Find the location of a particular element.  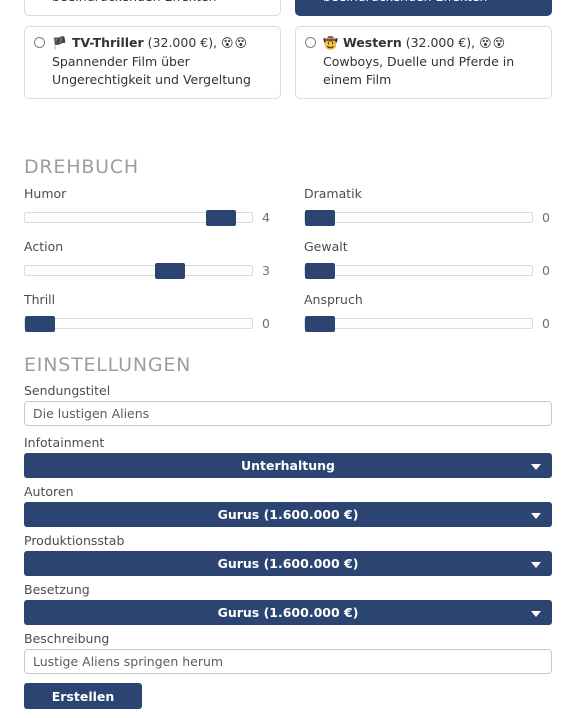

slider-label-thrill: Thrill is located at coordinates (40, 299).